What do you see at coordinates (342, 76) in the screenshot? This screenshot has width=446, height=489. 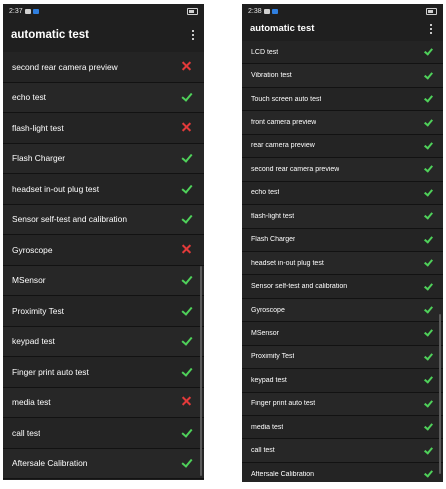 I see `list-item: Vibration test` at bounding box center [342, 76].